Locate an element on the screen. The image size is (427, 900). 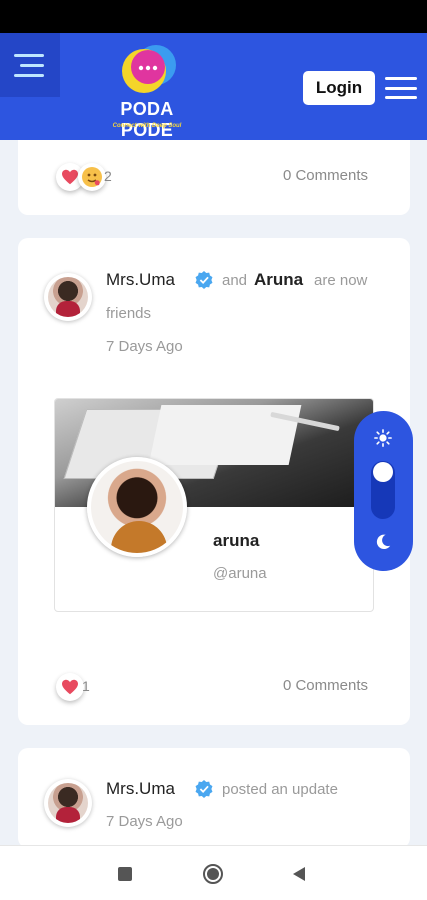
action-text: are now is located at coordinates (341, 280).